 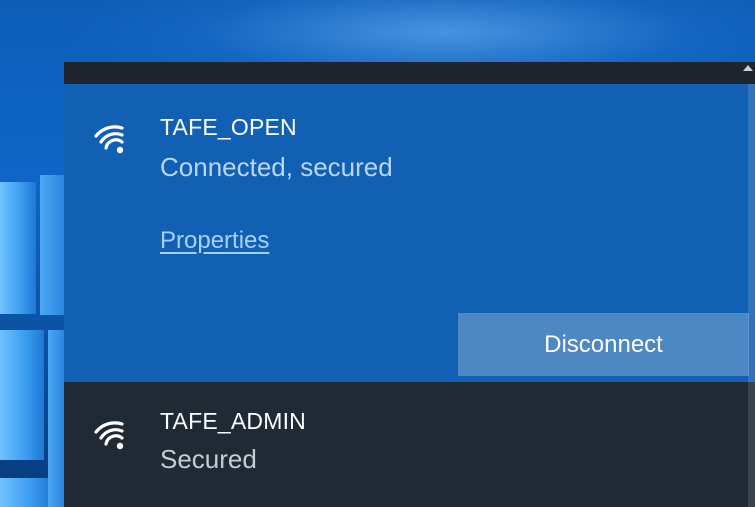 I want to click on windows-logo-pane-top, so click(x=18, y=248).